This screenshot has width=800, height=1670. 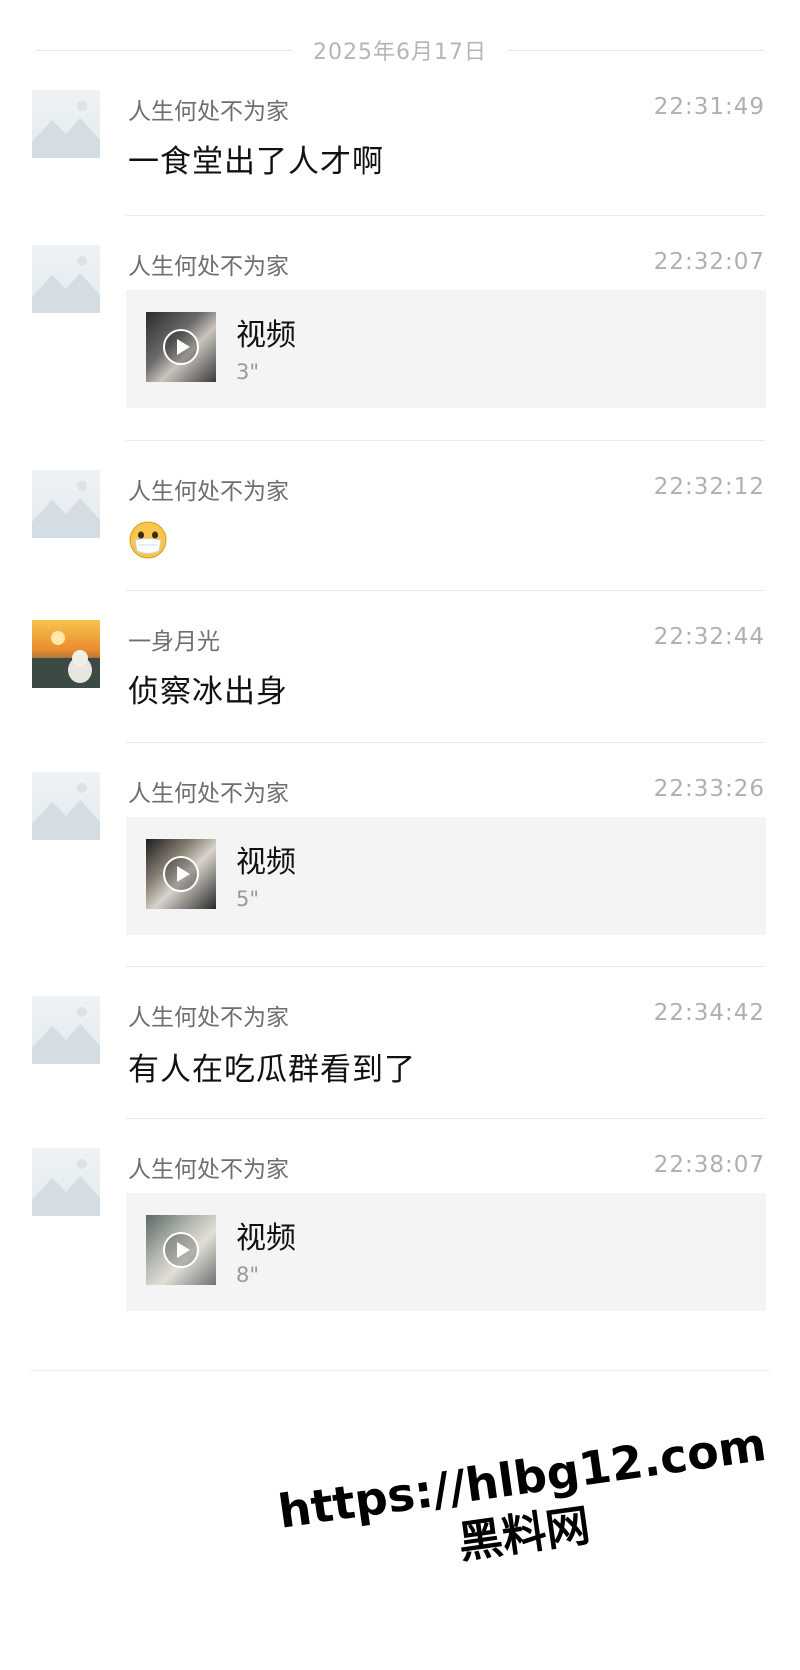 I want to click on date-label: 2025年6月17日, so click(x=400, y=52).